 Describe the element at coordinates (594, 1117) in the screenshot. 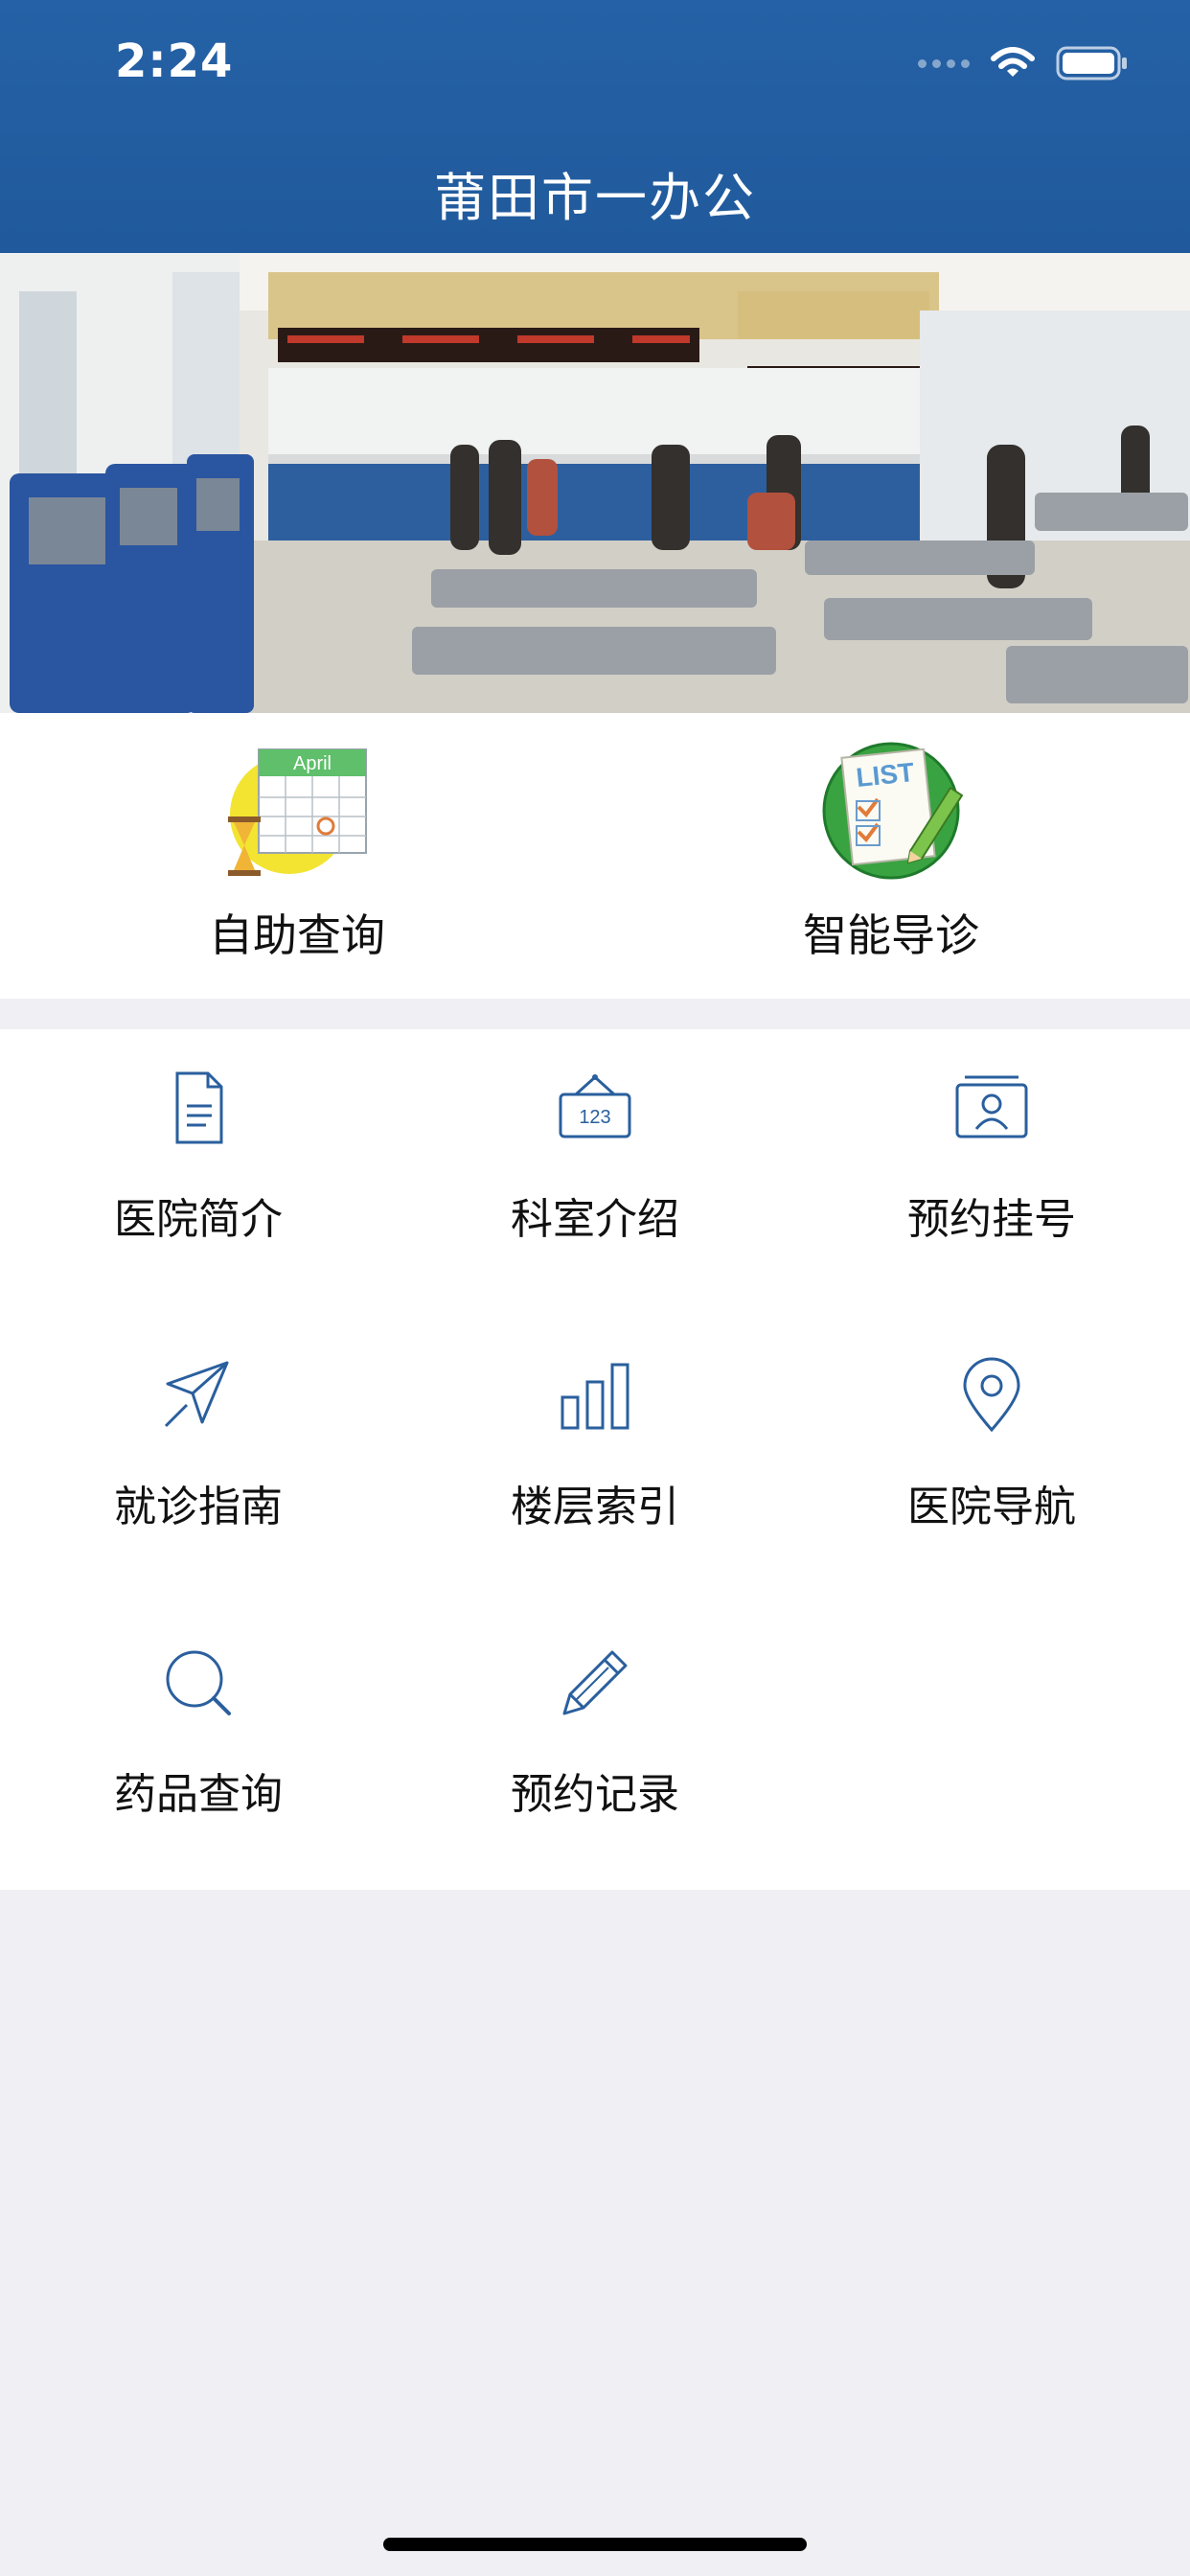

I see `sign-board-number: 123` at that location.